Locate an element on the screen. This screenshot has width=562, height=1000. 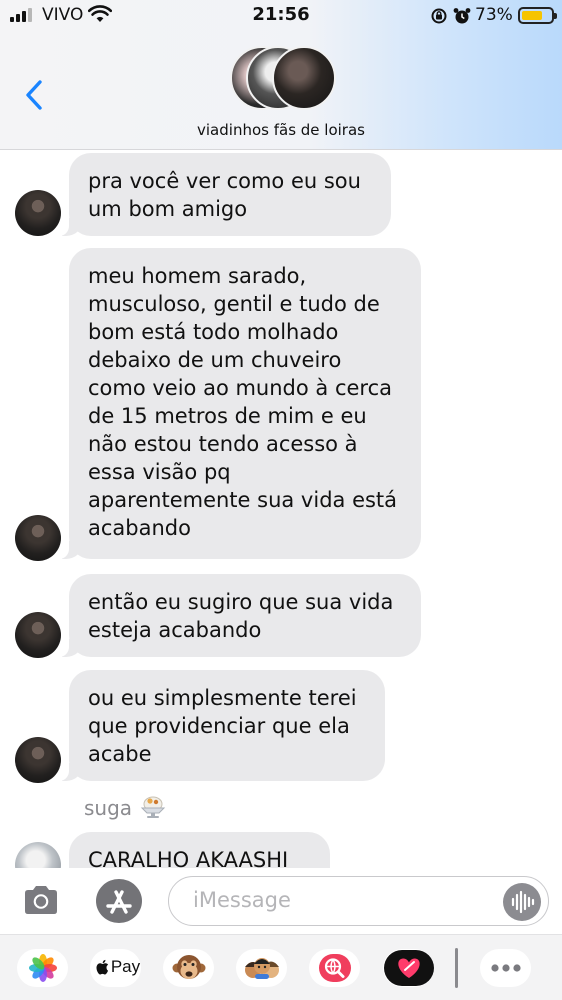
message-line: aparentemente sua vida está is located at coordinates (243, 500).